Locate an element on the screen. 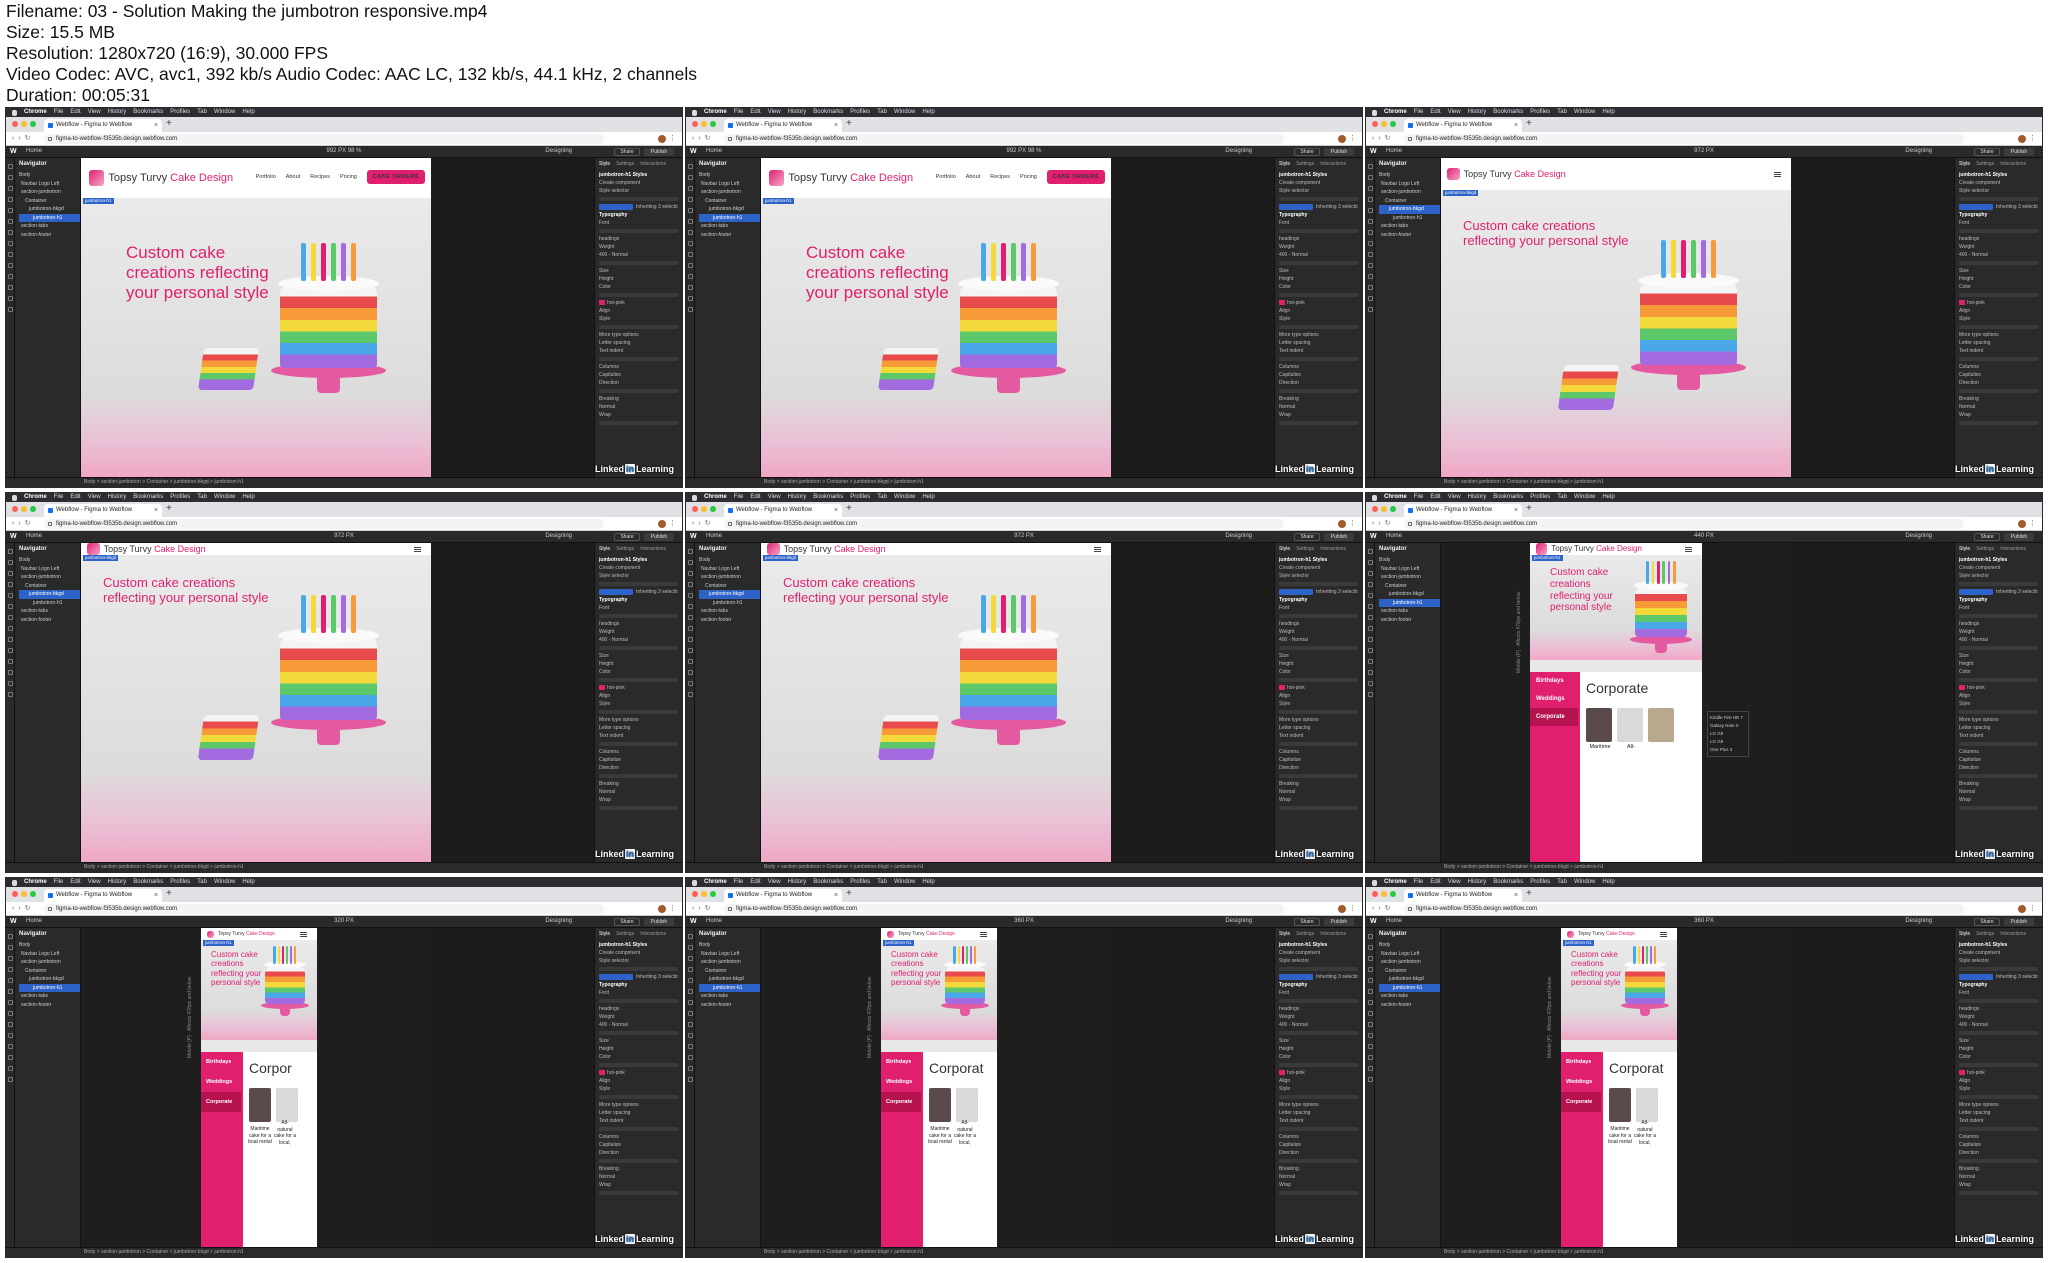  style-panel-row: Letter spacing is located at coordinates (638, 1113).